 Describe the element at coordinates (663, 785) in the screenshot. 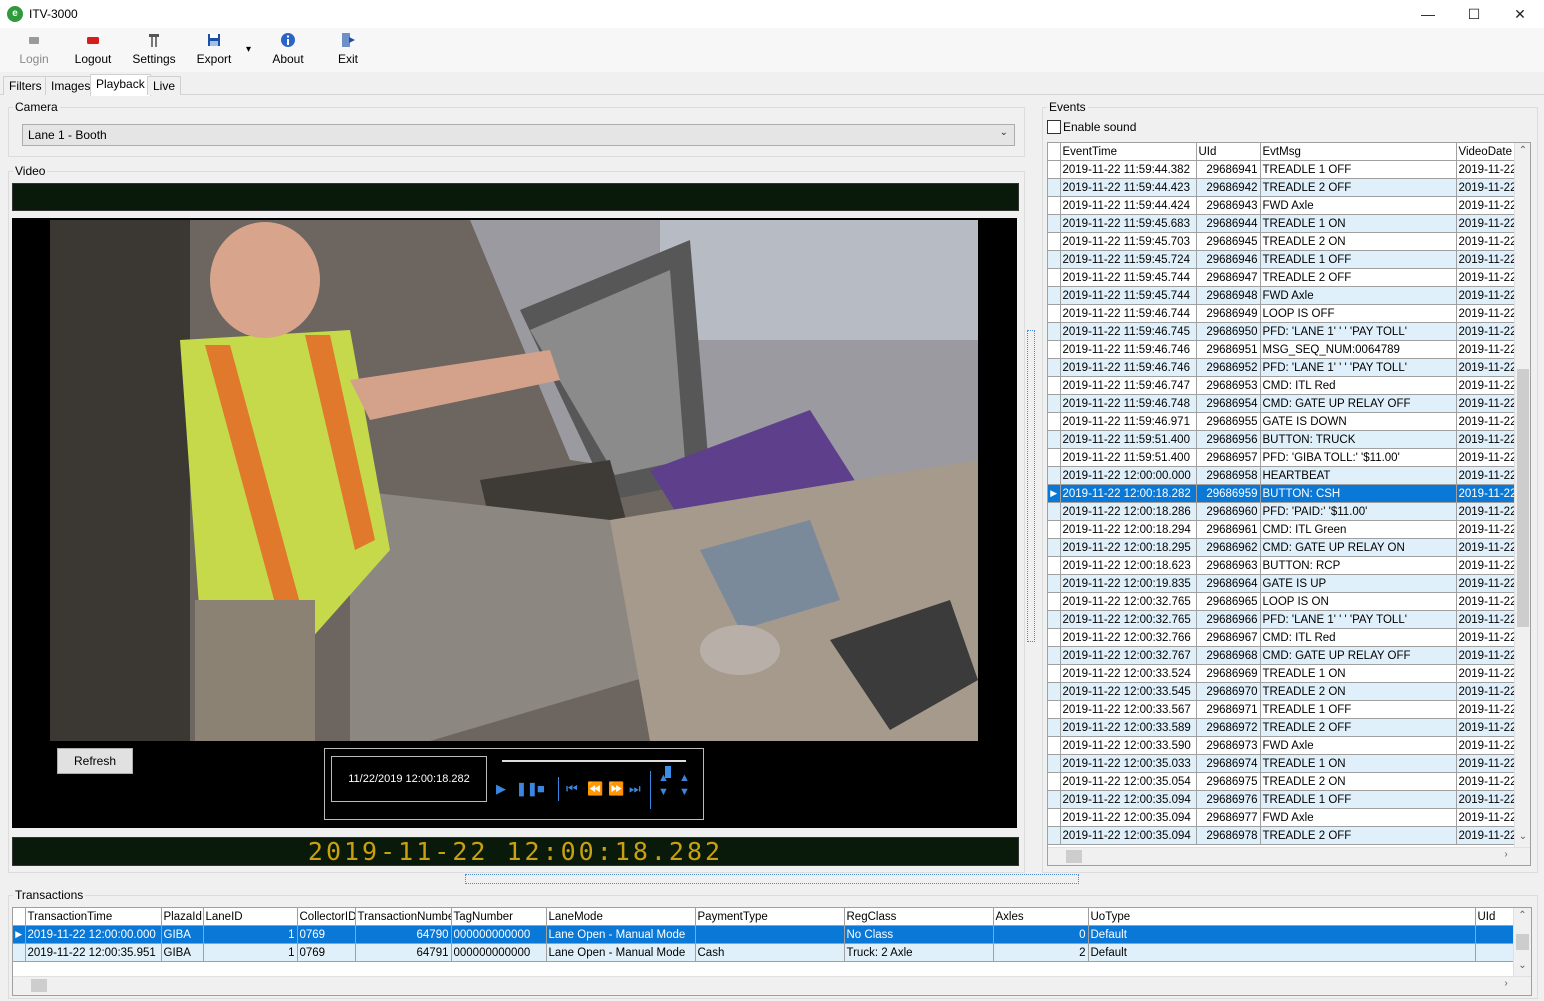

I see `speed-up-icon: ▲ ▼` at that location.